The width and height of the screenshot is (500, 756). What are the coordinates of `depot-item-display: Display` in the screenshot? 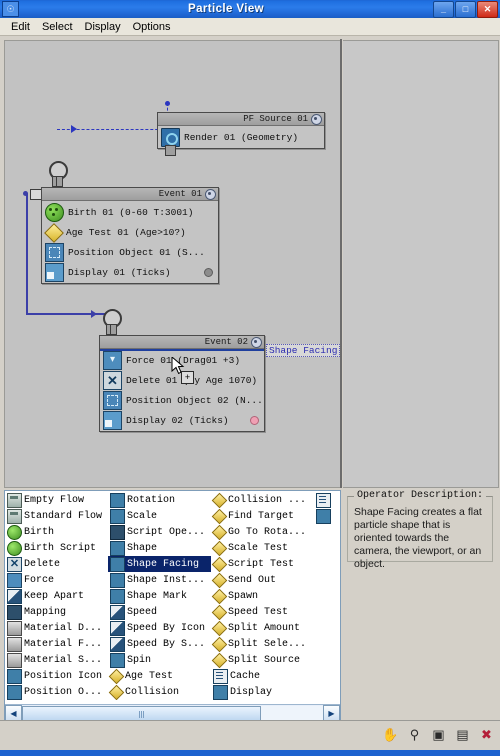 It's located at (262, 692).